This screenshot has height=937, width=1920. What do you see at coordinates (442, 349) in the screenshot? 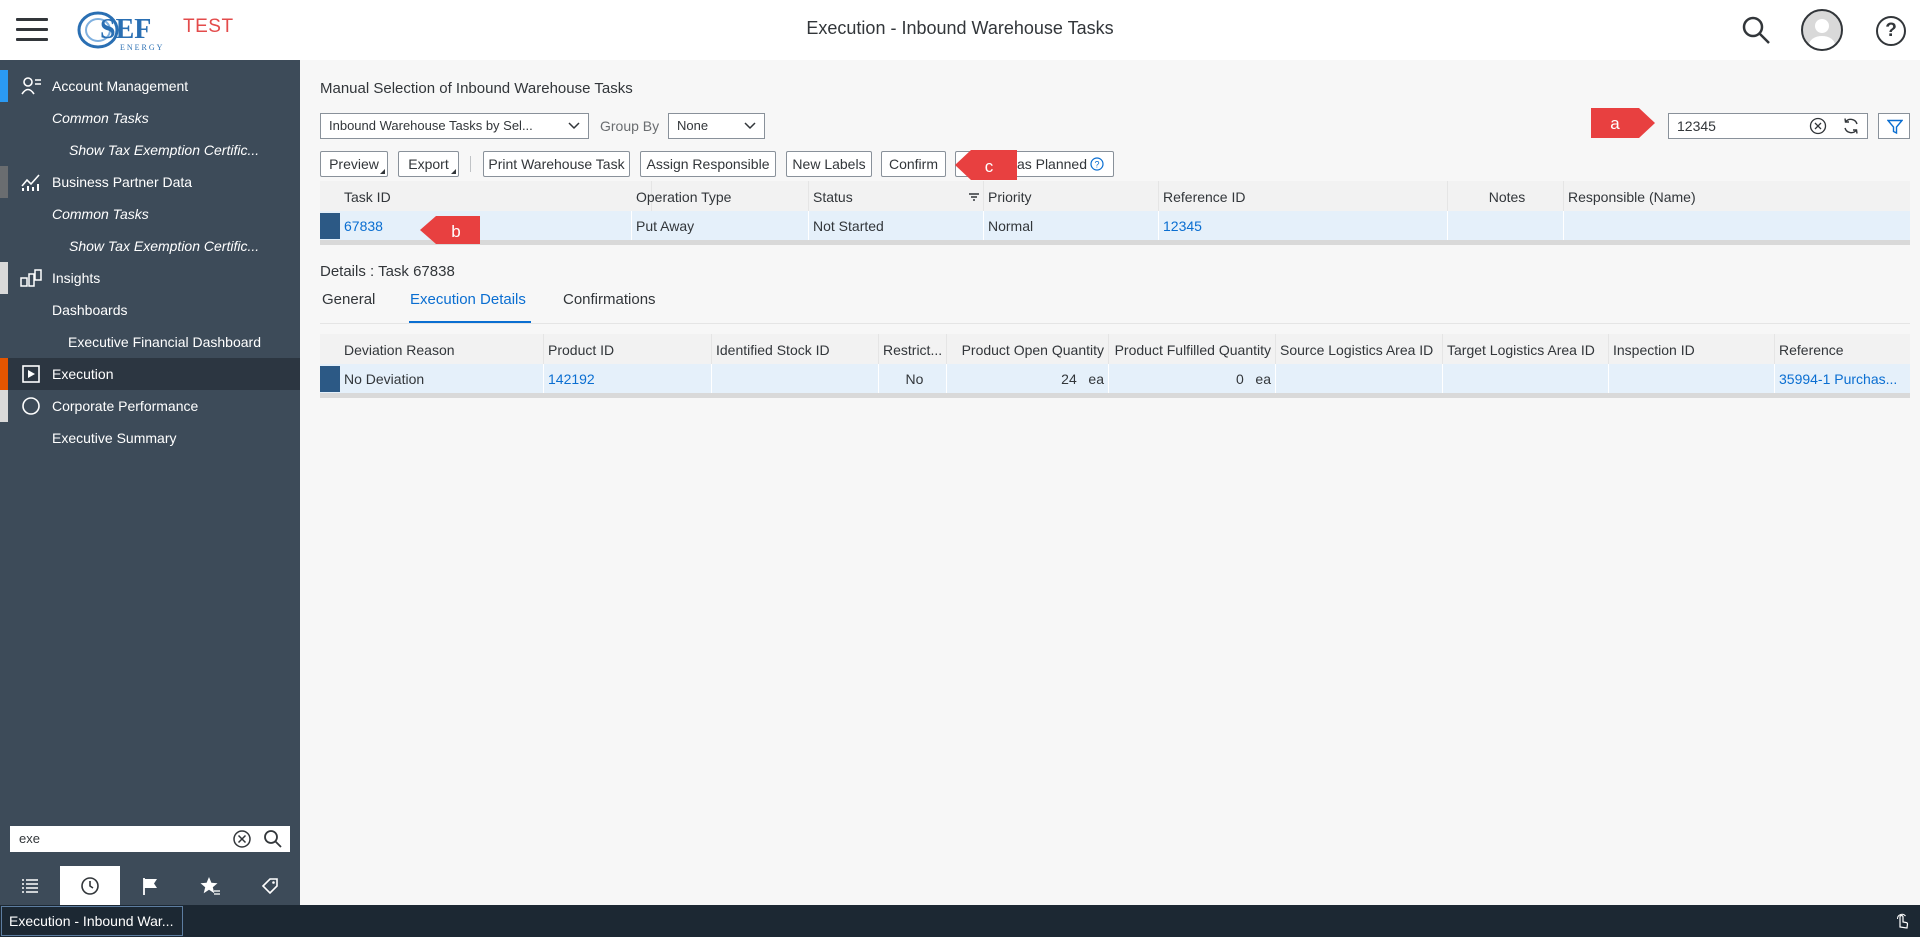
I see `column-header-deviation-reason: Deviation Reason` at bounding box center [442, 349].